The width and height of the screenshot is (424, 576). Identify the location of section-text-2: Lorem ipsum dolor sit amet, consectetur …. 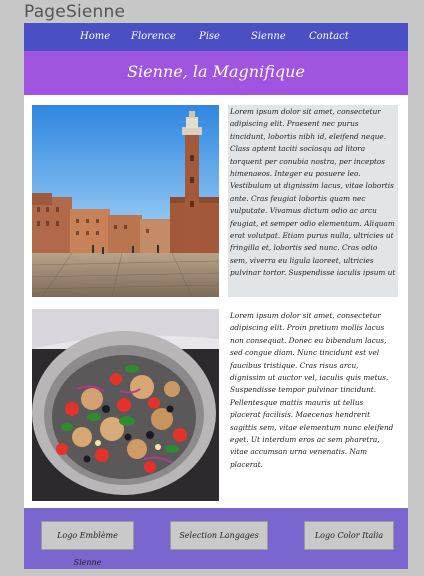
(313, 405).